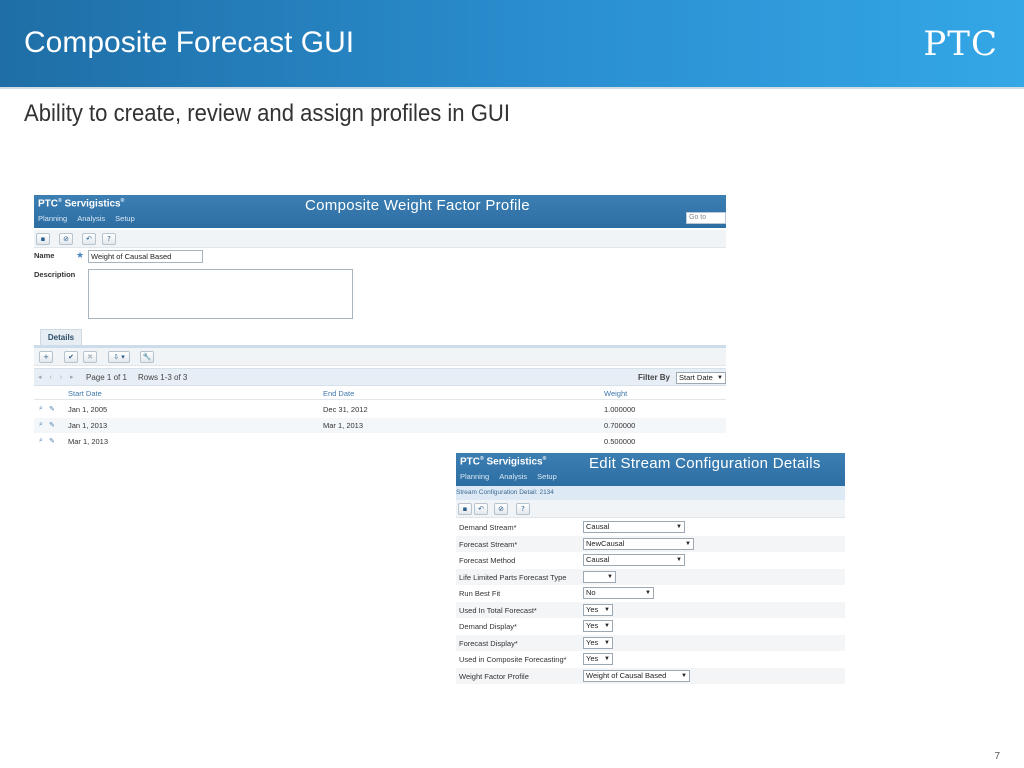 The height and width of the screenshot is (768, 1024). Describe the element at coordinates (650, 576) in the screenshot. I see `field-life-limited-parts: Life Limited Parts Forecast Type ▼` at that location.